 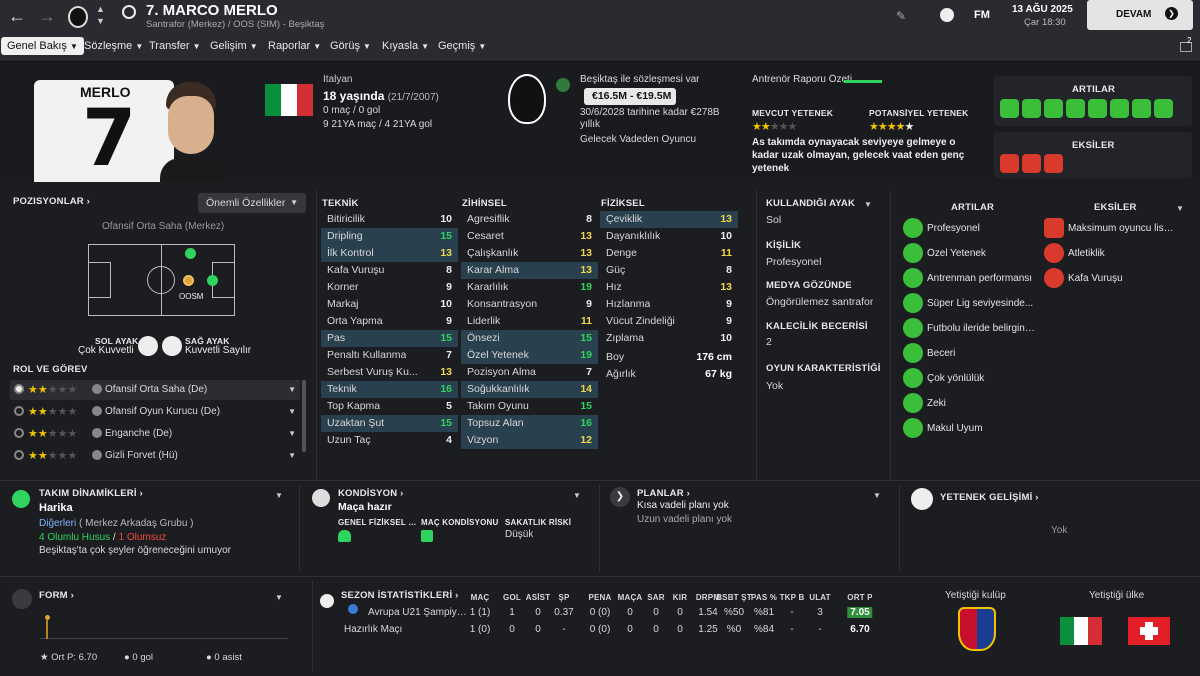 I want to click on coach-report-title: Antrenör Raporu Özeti, so click(x=802, y=79).